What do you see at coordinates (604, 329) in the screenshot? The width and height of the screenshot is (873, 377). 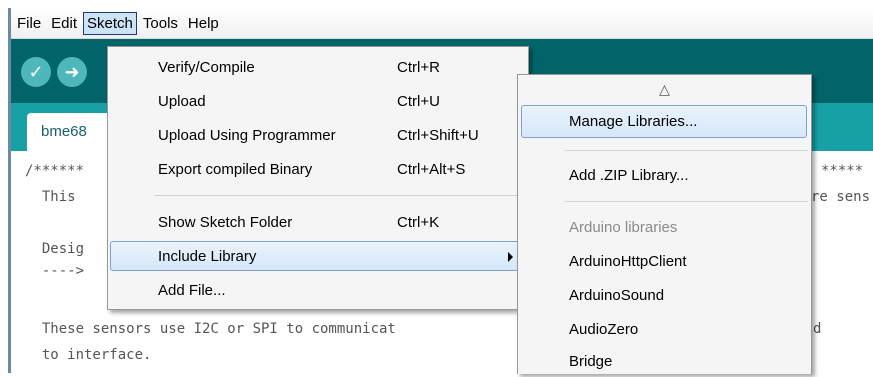 I see `menu-item-label: AudioZero` at bounding box center [604, 329].